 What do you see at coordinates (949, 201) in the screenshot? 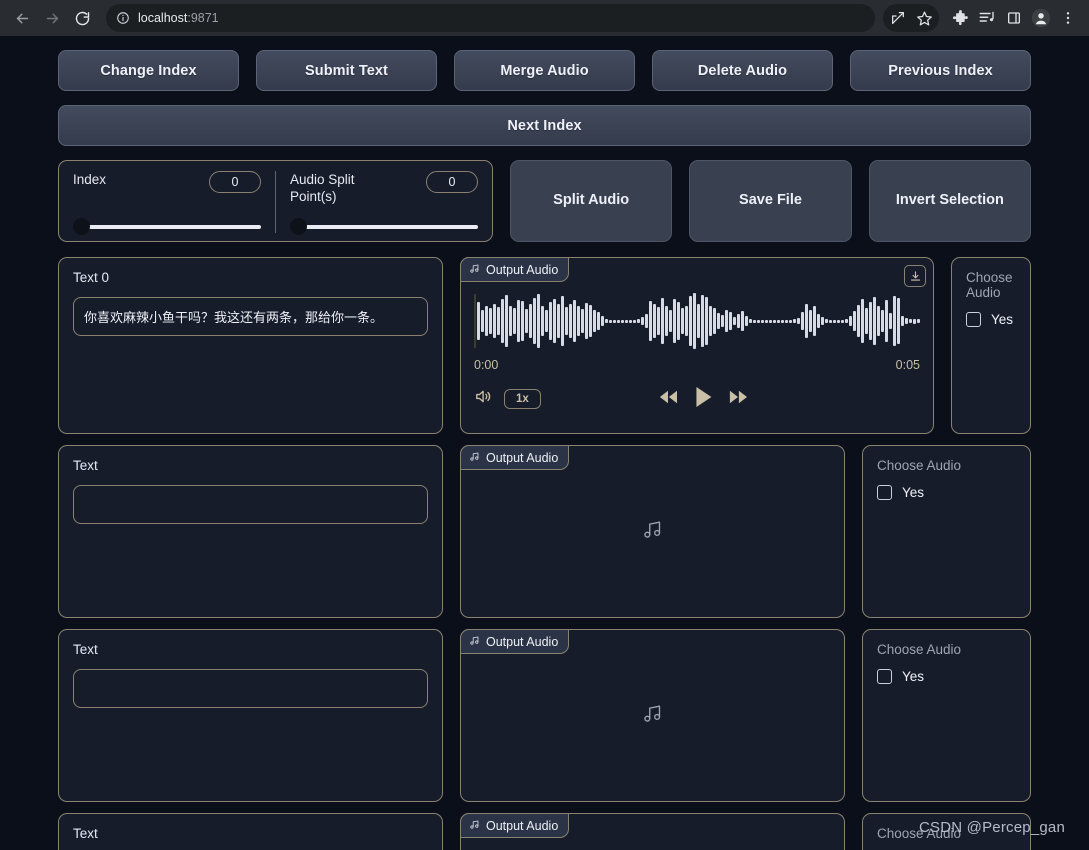
I see `invert-selection-button: Invert Selection` at bounding box center [949, 201].